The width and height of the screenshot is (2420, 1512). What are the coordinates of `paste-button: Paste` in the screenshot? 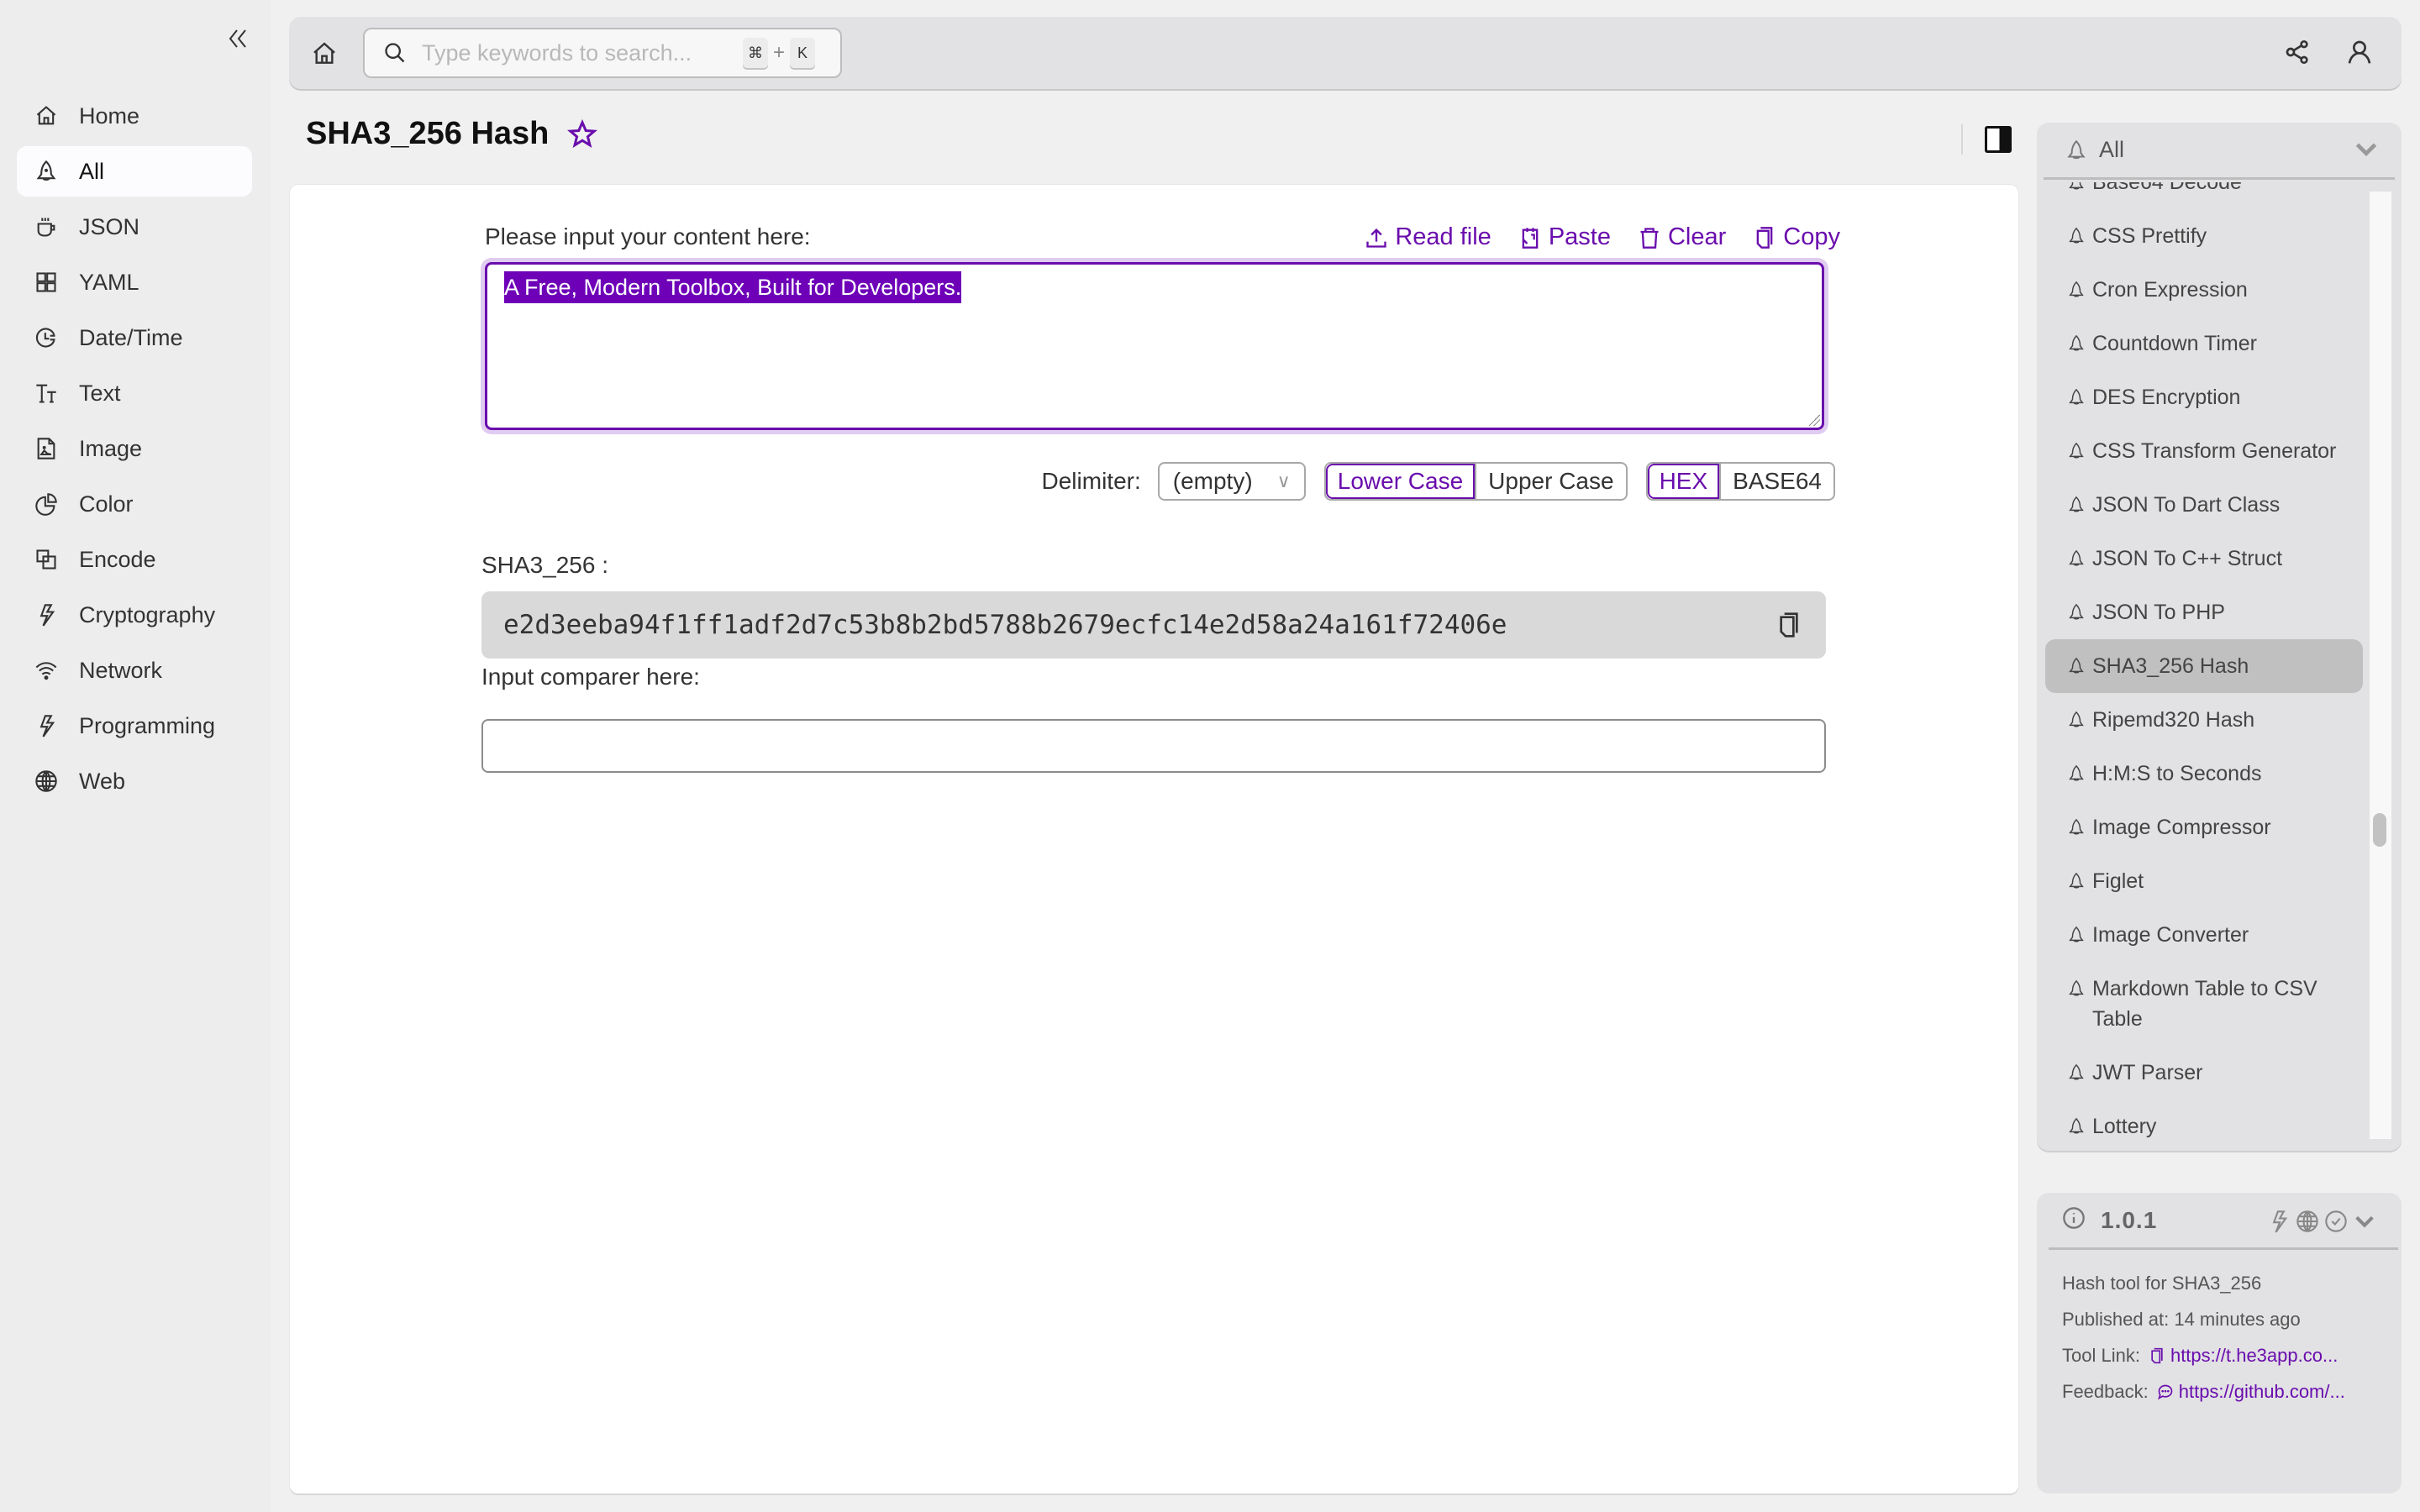 It's located at (1564, 237).